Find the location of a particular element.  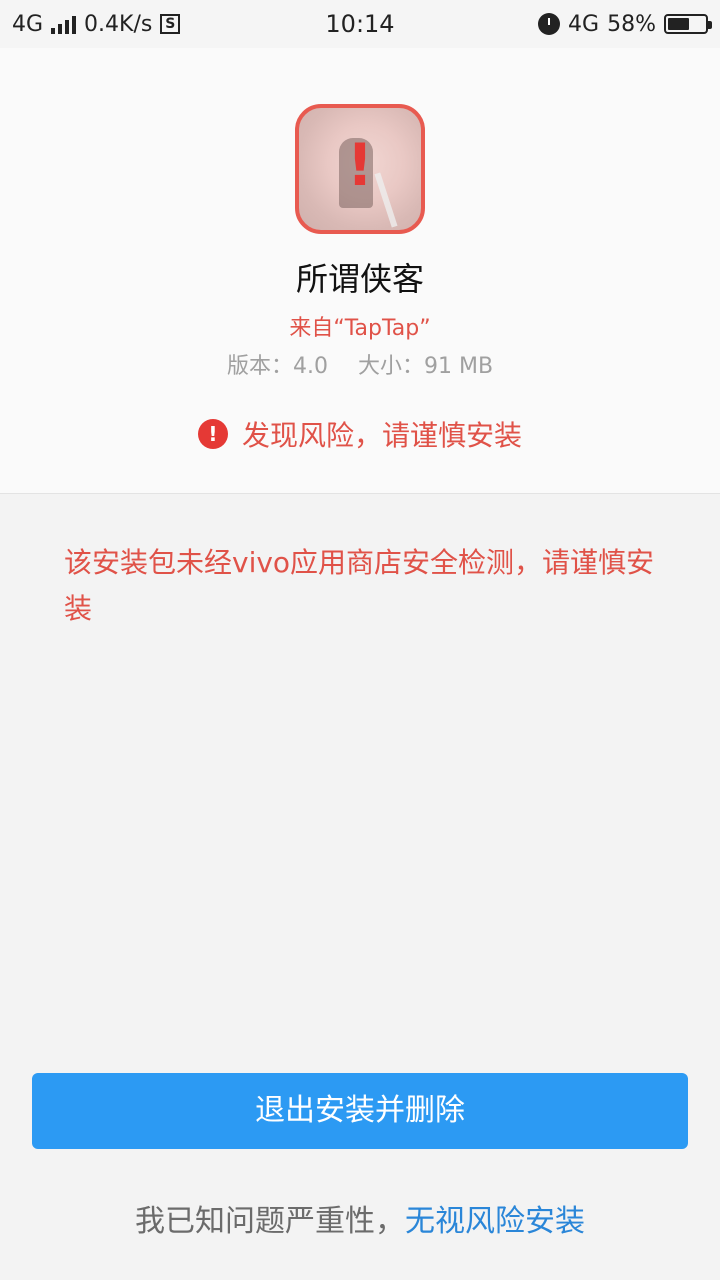

status-bar: 4G 0.4K/s S 10:14 4G 58% is located at coordinates (360, 24).